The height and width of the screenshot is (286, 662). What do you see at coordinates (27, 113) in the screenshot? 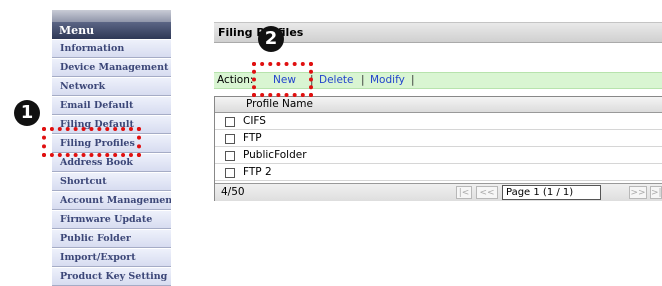
I see `step-1-badge: 1` at bounding box center [27, 113].